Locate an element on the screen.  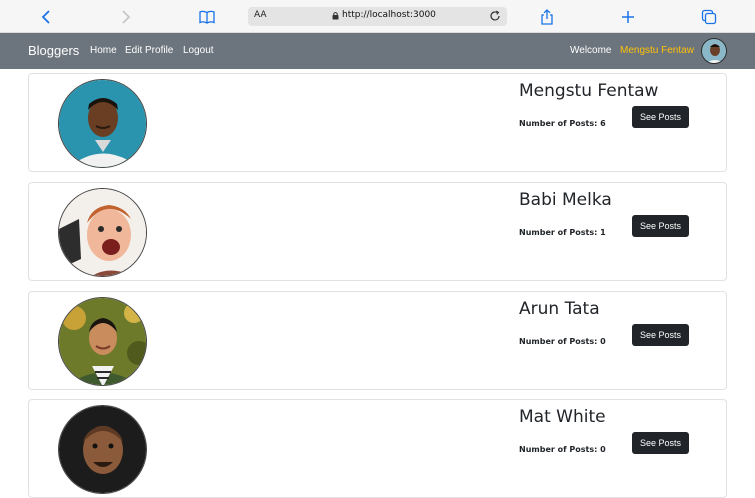
current-user-name: Mengstu Fentaw is located at coordinates (657, 50).